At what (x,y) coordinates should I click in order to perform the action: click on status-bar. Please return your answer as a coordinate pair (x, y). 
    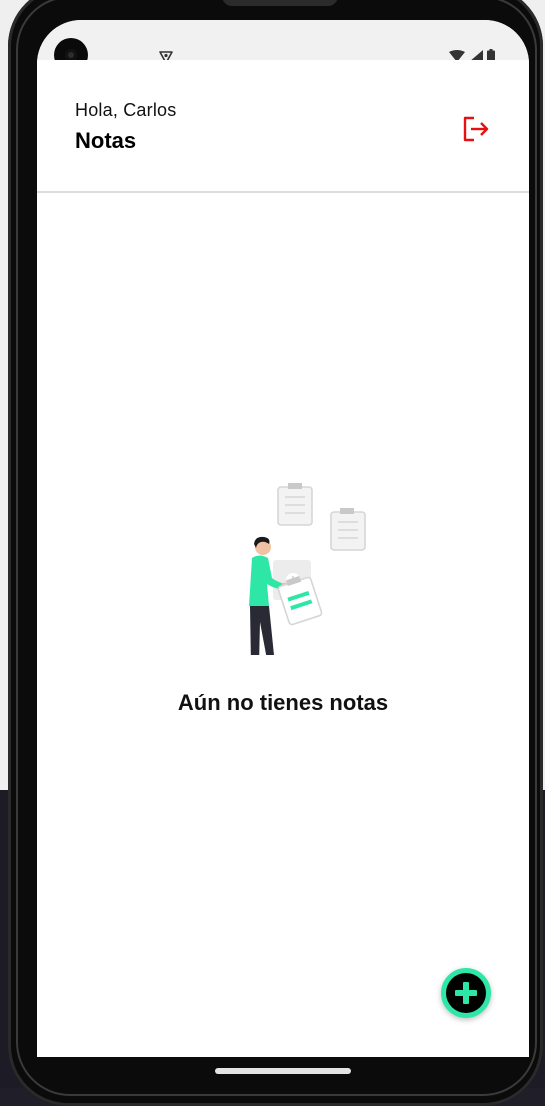
    Looking at the image, I should click on (283, 46).